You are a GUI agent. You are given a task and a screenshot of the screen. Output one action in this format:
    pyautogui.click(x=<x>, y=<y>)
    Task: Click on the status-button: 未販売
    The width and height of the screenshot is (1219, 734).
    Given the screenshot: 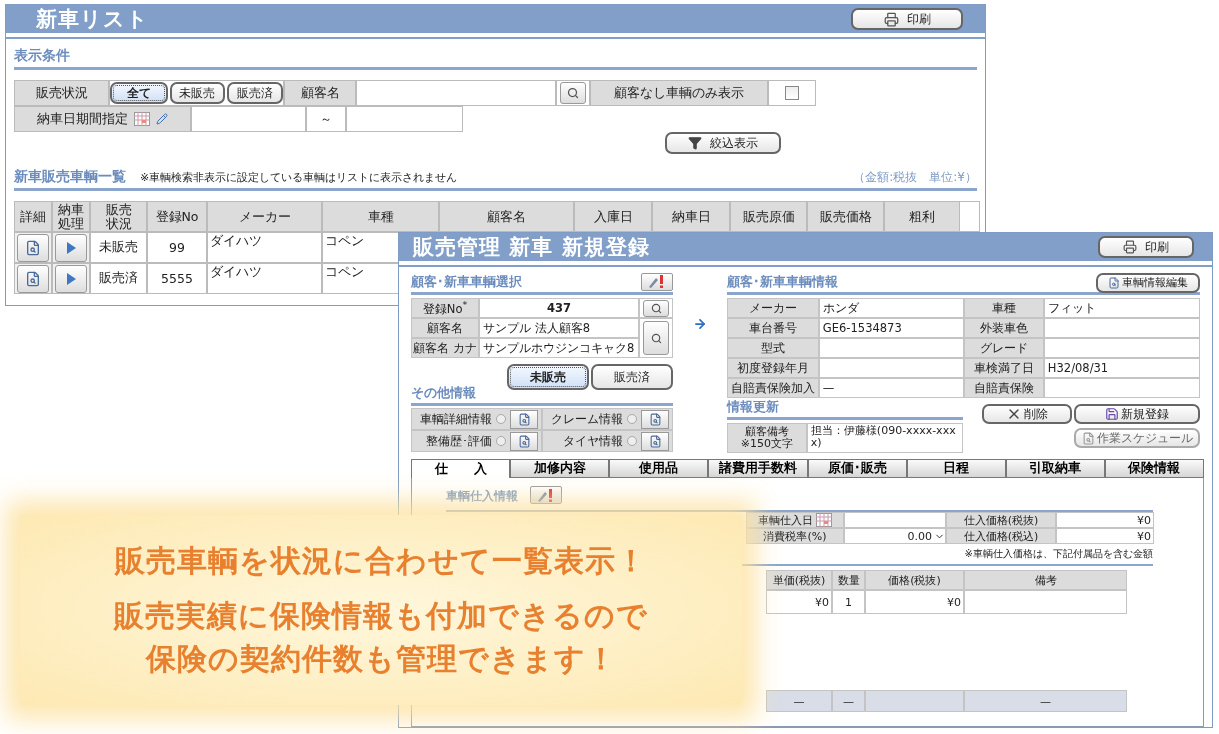 What is the action you would take?
    pyautogui.click(x=548, y=377)
    